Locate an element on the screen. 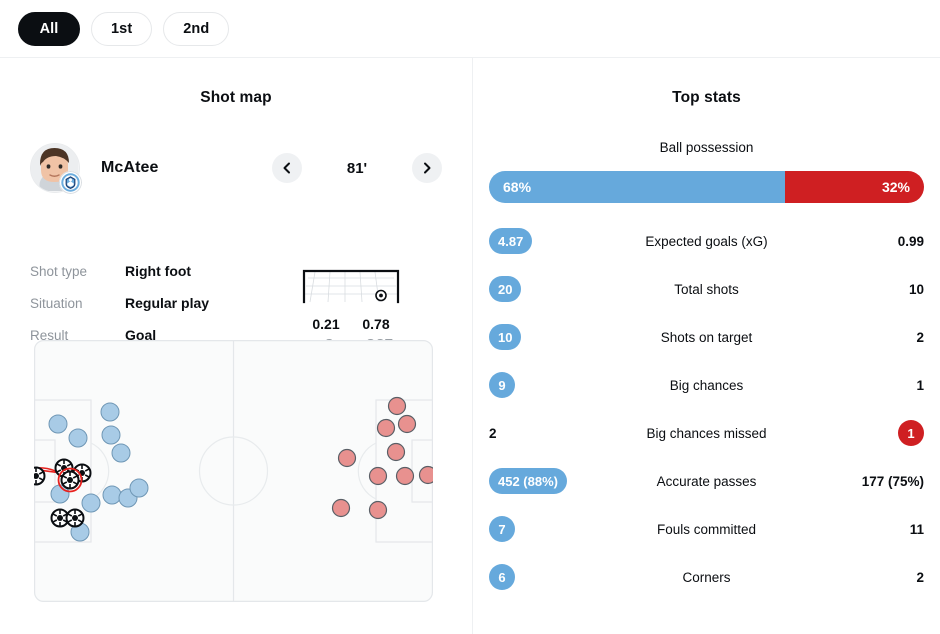  stat-row: 452 (88%) Accurate passes 177 (75%) is located at coordinates (706, 481).